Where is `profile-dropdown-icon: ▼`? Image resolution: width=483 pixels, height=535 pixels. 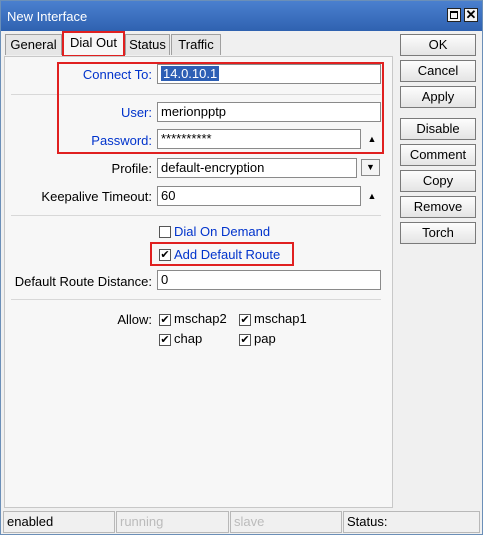
profile-dropdown-icon: ▼ is located at coordinates (370, 167).